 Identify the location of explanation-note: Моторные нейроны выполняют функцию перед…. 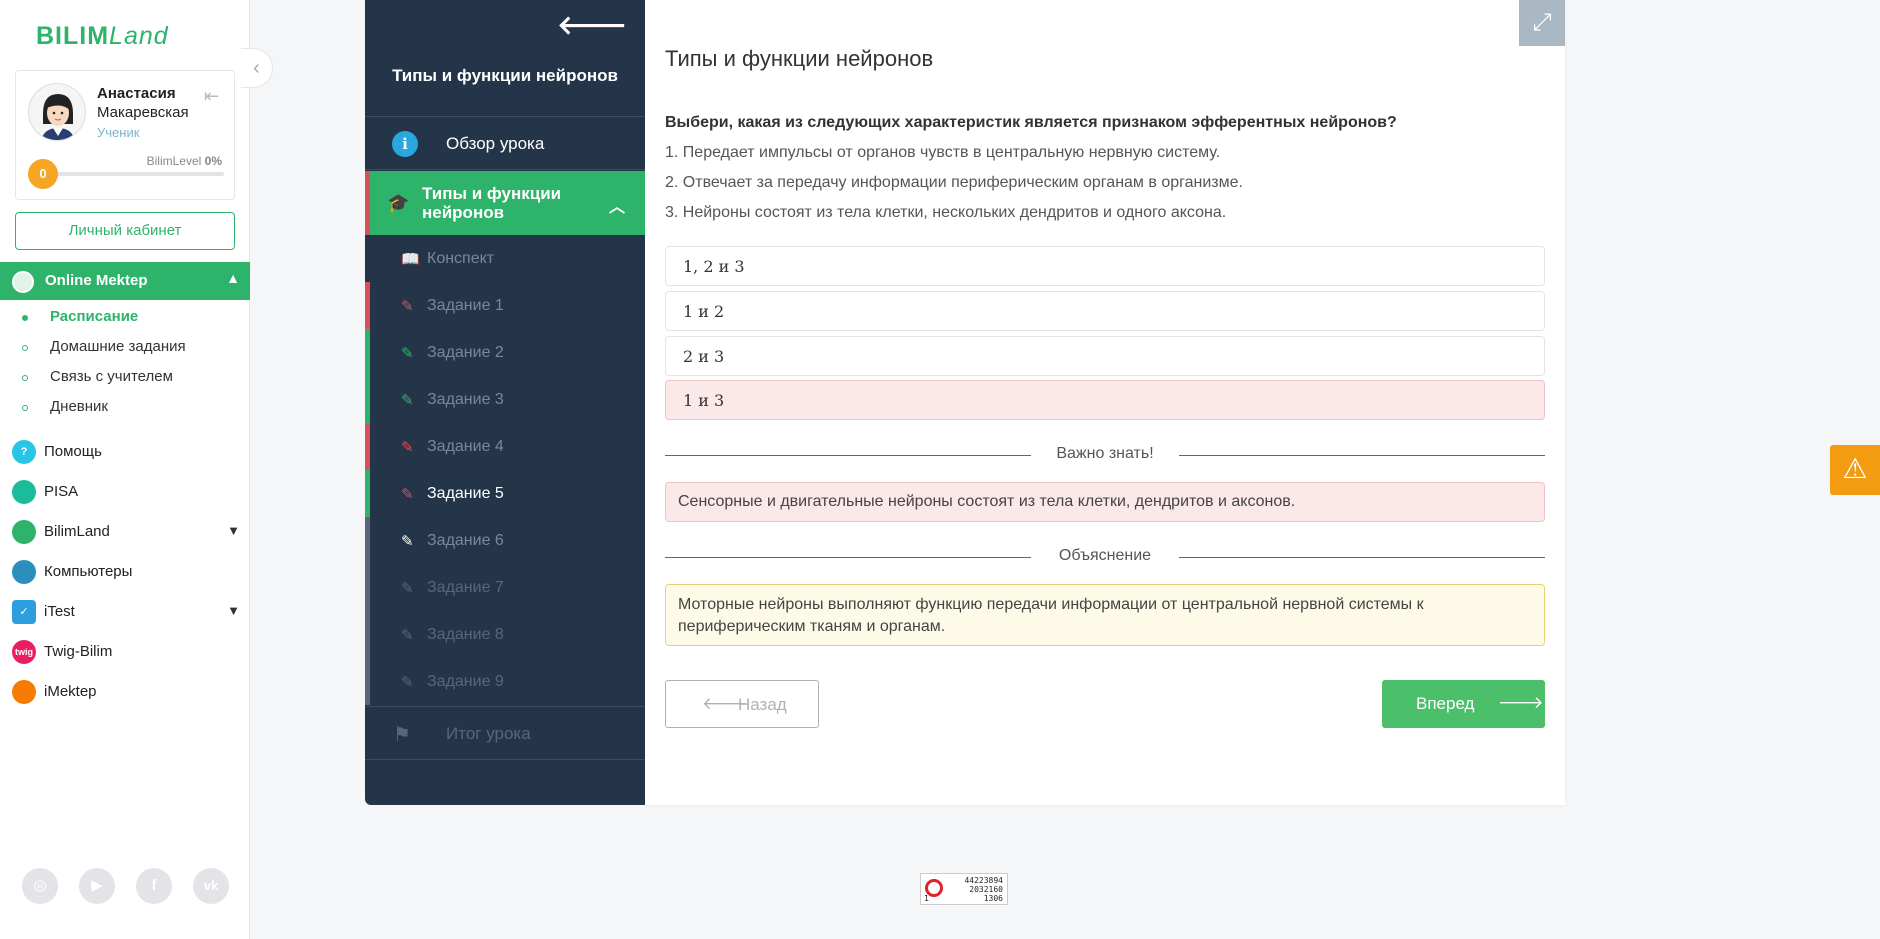
(1105, 615).